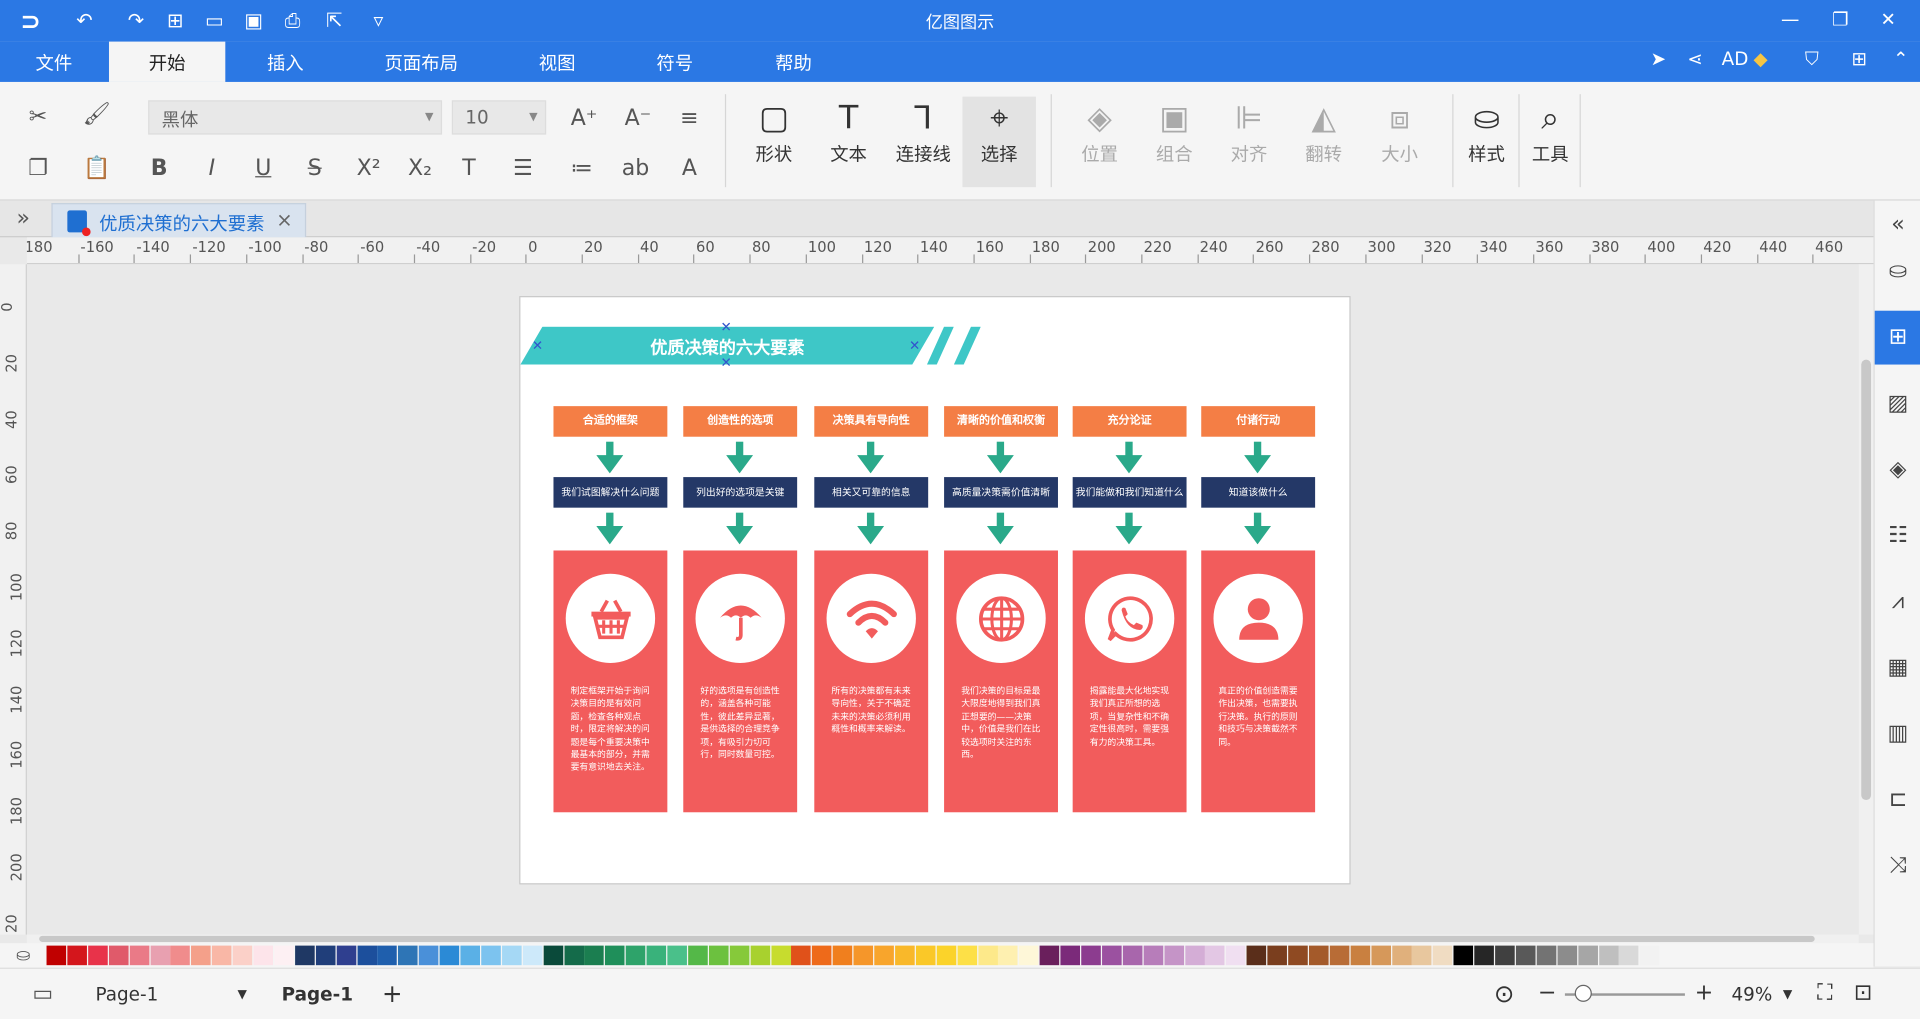 The height and width of the screenshot is (1019, 1920). Describe the element at coordinates (674, 63) in the screenshot. I see `menu-symbol: 符号` at that location.